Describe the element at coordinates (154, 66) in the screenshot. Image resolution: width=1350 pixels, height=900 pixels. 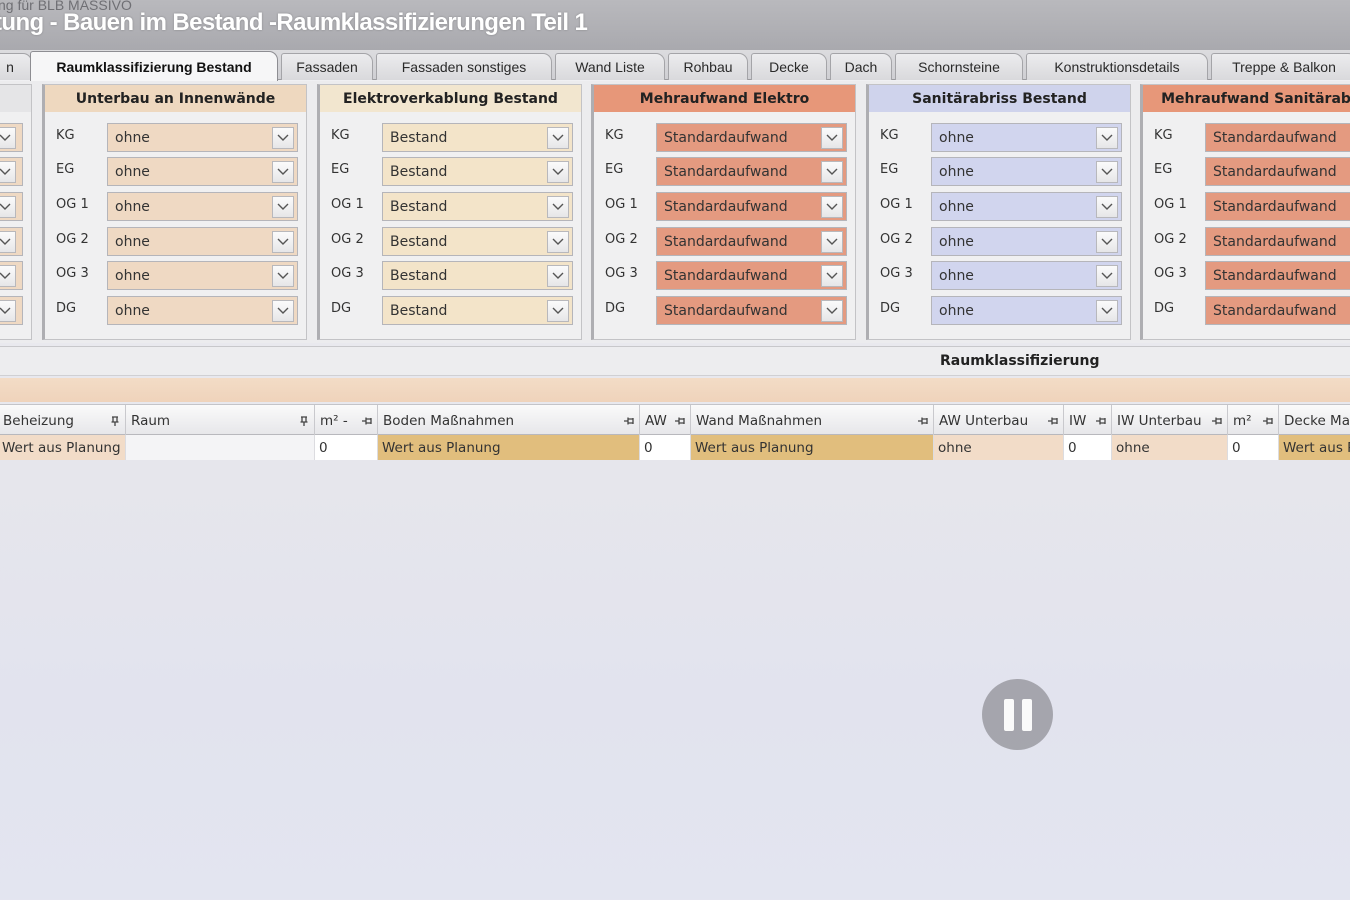
I see `tab-raumklassifizierung-bestand: Raumklassifizierung Bestand` at that location.